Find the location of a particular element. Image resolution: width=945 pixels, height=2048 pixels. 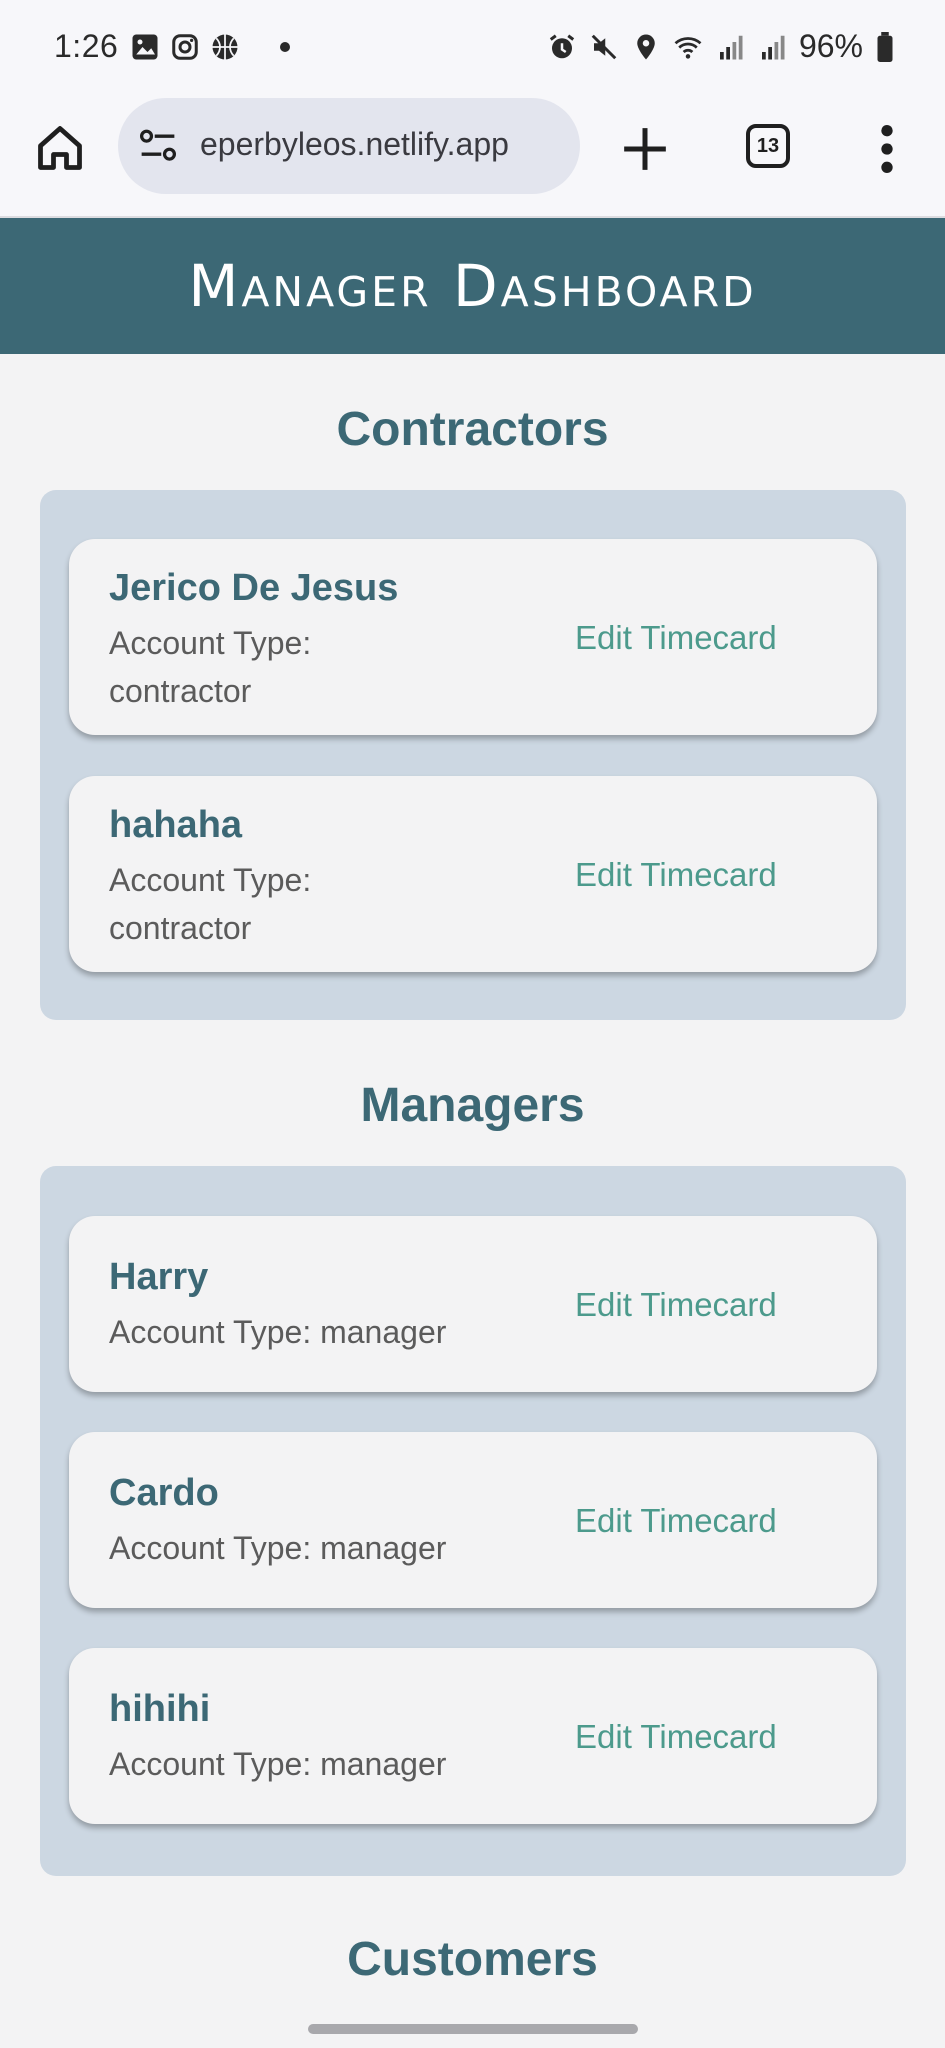

address-bar: eperbyleos.netlify.app is located at coordinates (349, 146).